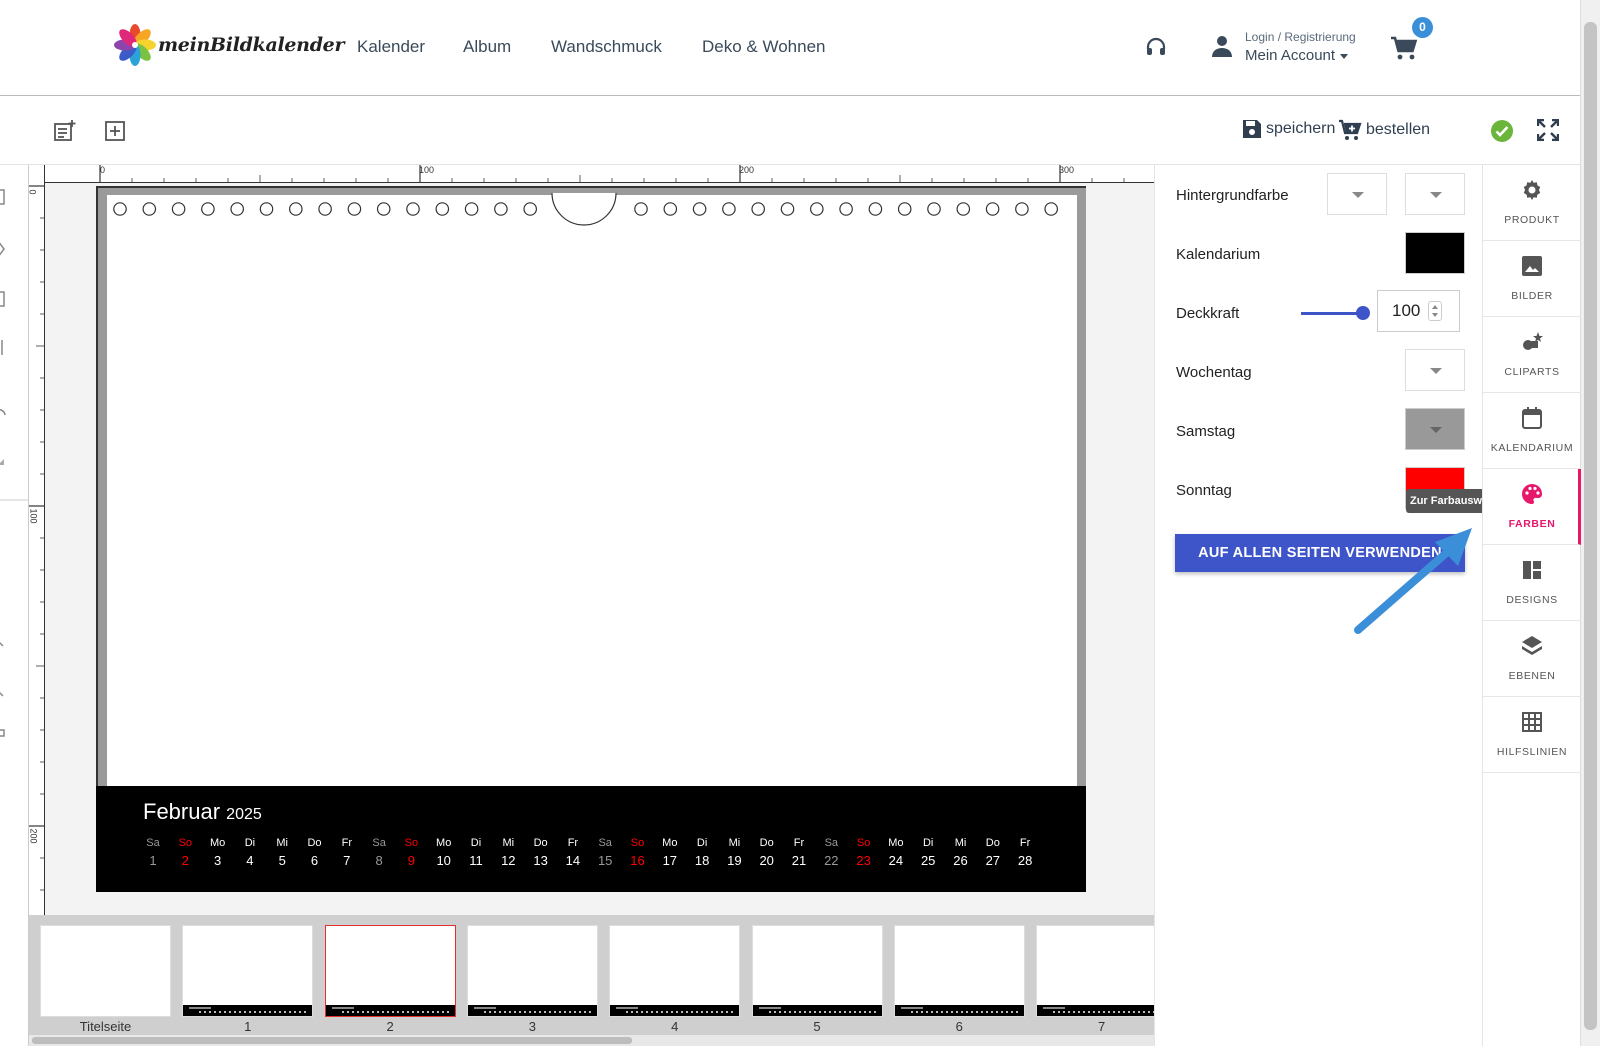 The image size is (1600, 1051). Describe the element at coordinates (1422, 27) in the screenshot. I see `cart-count-badge: 0` at that location.